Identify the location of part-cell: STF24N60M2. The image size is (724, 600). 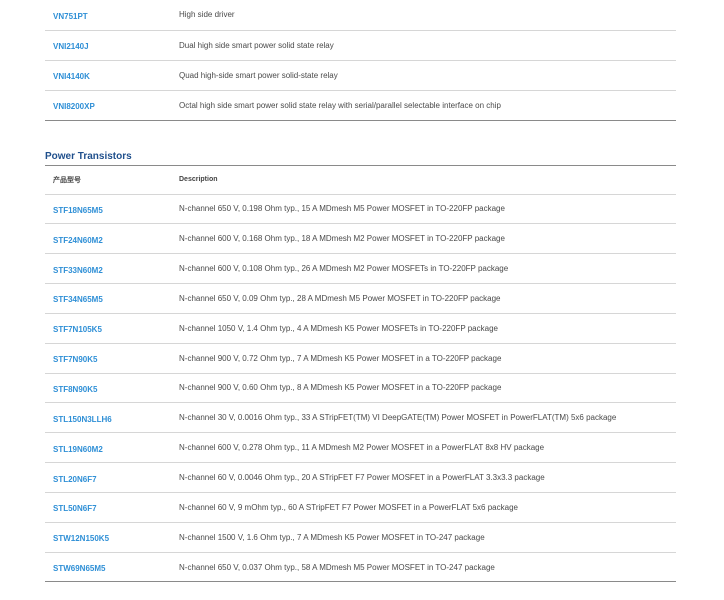
(108, 239).